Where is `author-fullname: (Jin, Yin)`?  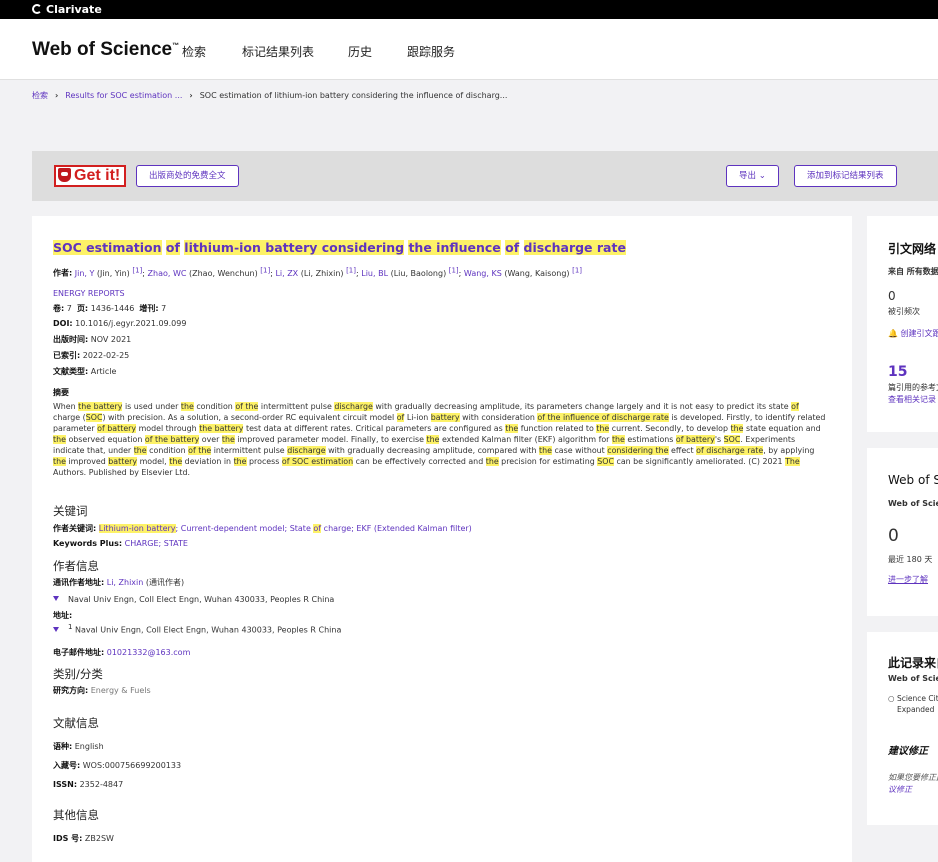 author-fullname: (Jin, Yin) is located at coordinates (113, 273).